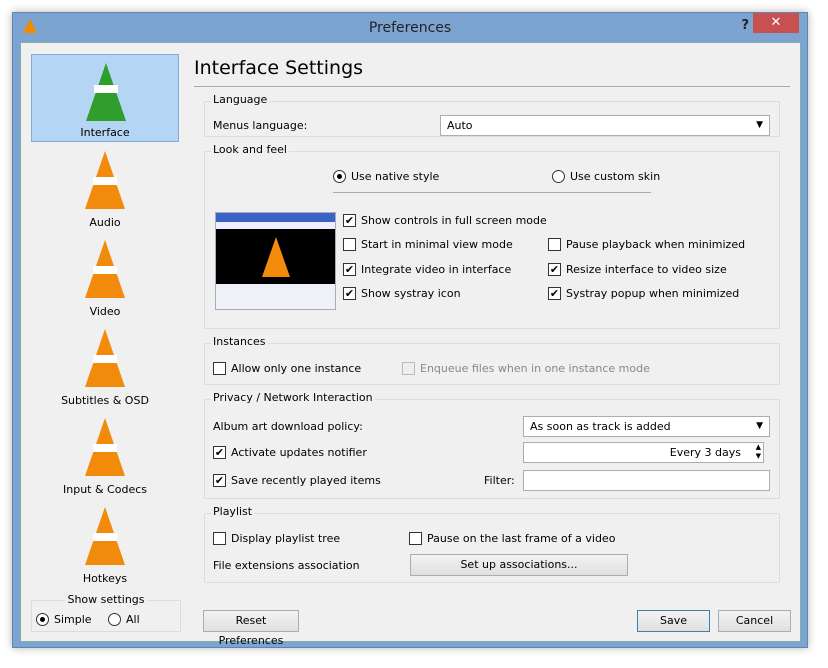  I want to click on sidebar-item-label: Subtitles & OSD, so click(105, 400).